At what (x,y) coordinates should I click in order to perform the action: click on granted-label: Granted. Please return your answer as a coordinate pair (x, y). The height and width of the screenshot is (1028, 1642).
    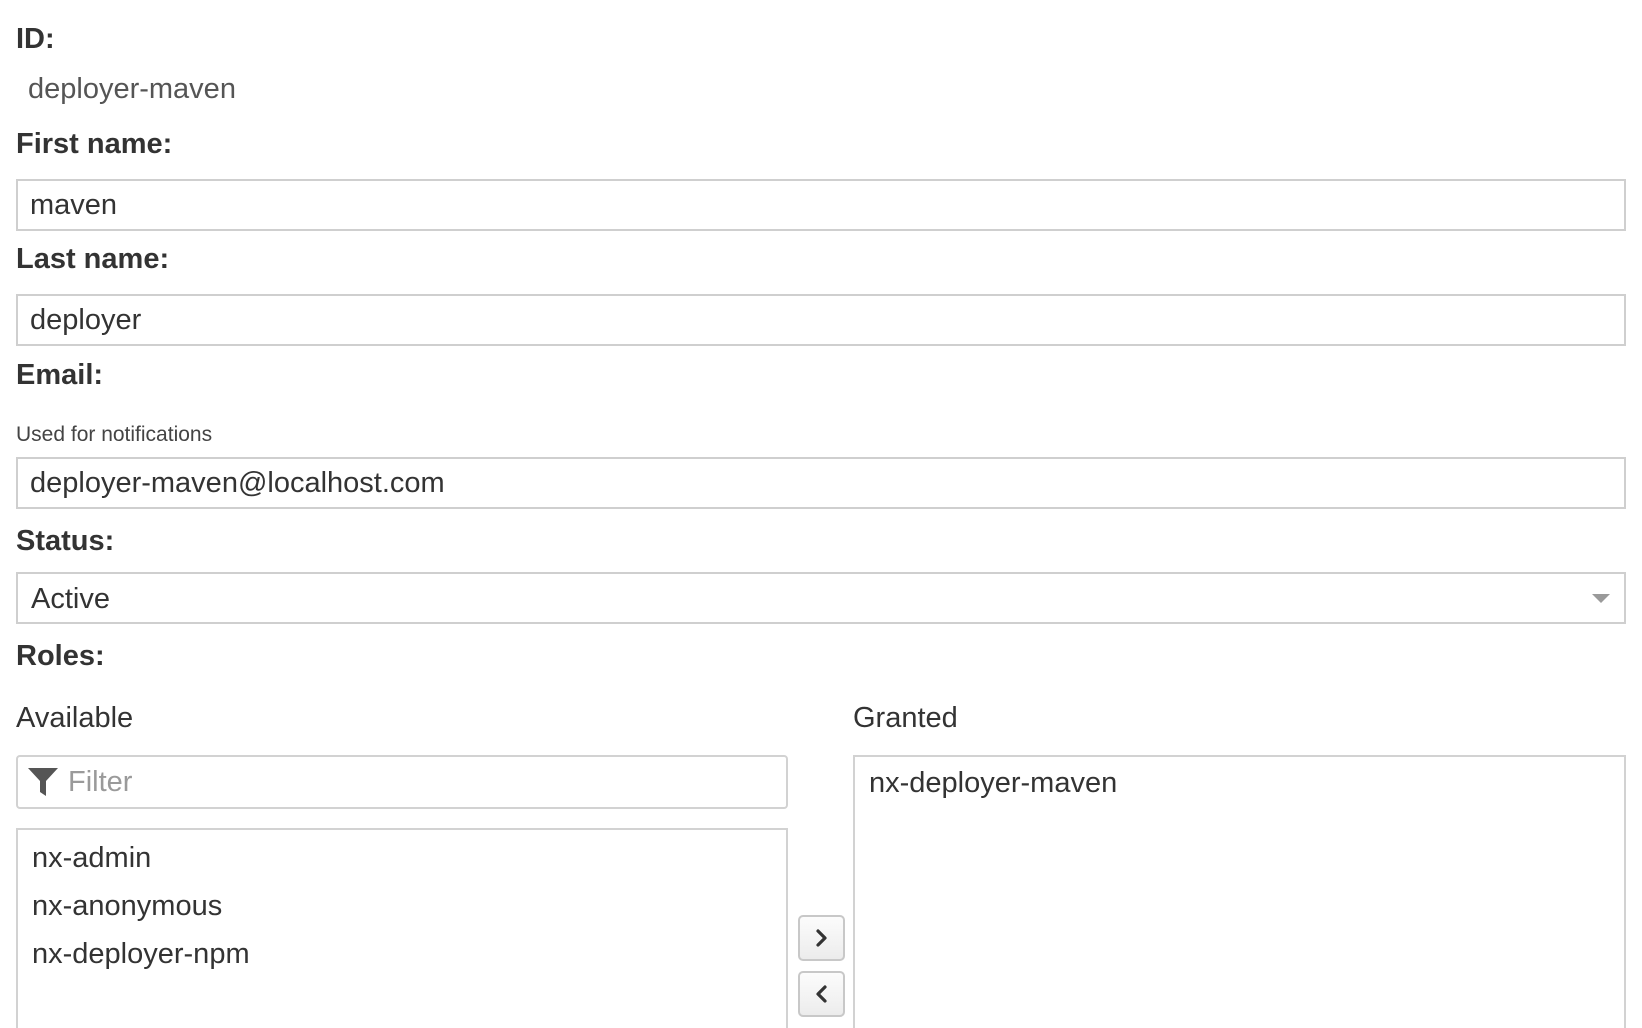
    Looking at the image, I should click on (905, 718).